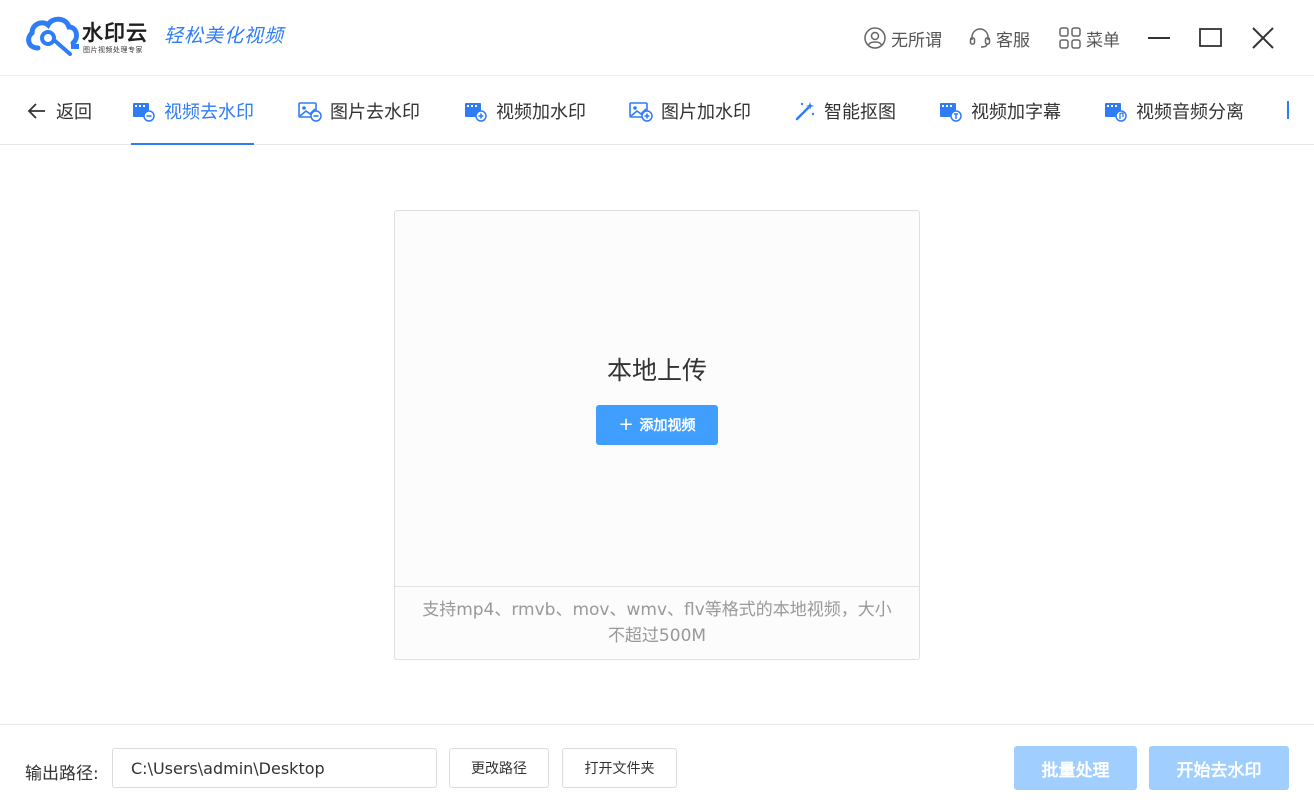 The height and width of the screenshot is (810, 1314). What do you see at coordinates (499, 768) in the screenshot?
I see `change-path-button: 更改路径` at bounding box center [499, 768].